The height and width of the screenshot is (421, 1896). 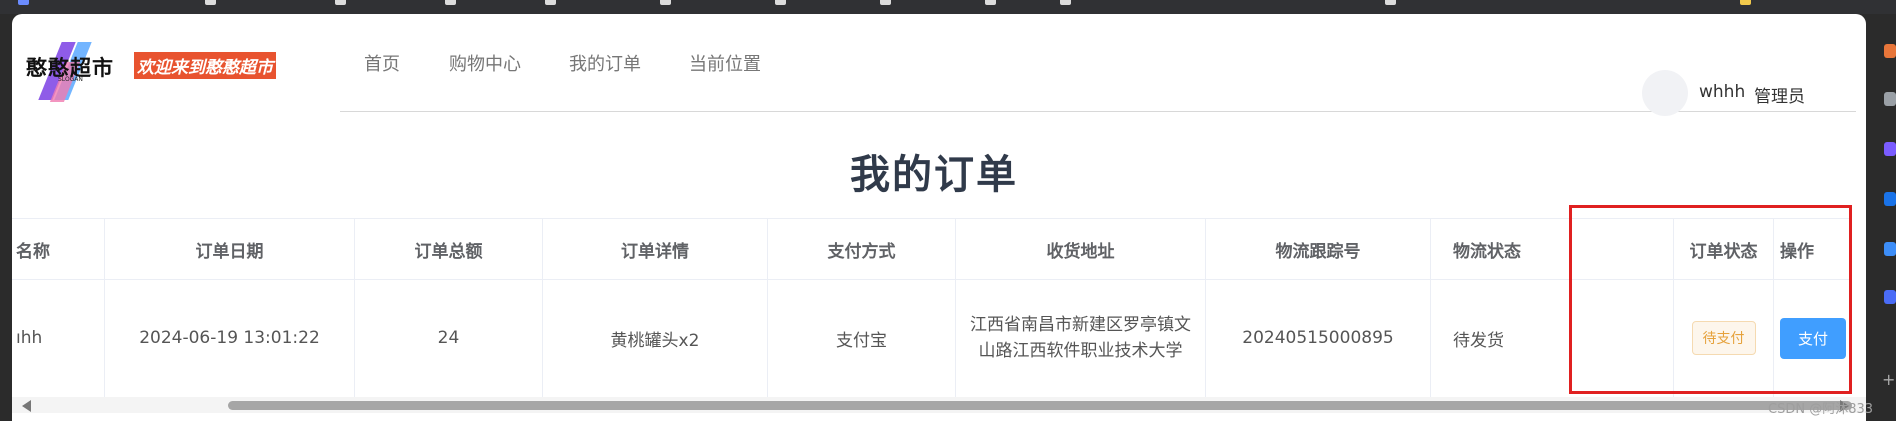 What do you see at coordinates (605, 63) in the screenshot?
I see `nav-my-orders: 我的订单` at bounding box center [605, 63].